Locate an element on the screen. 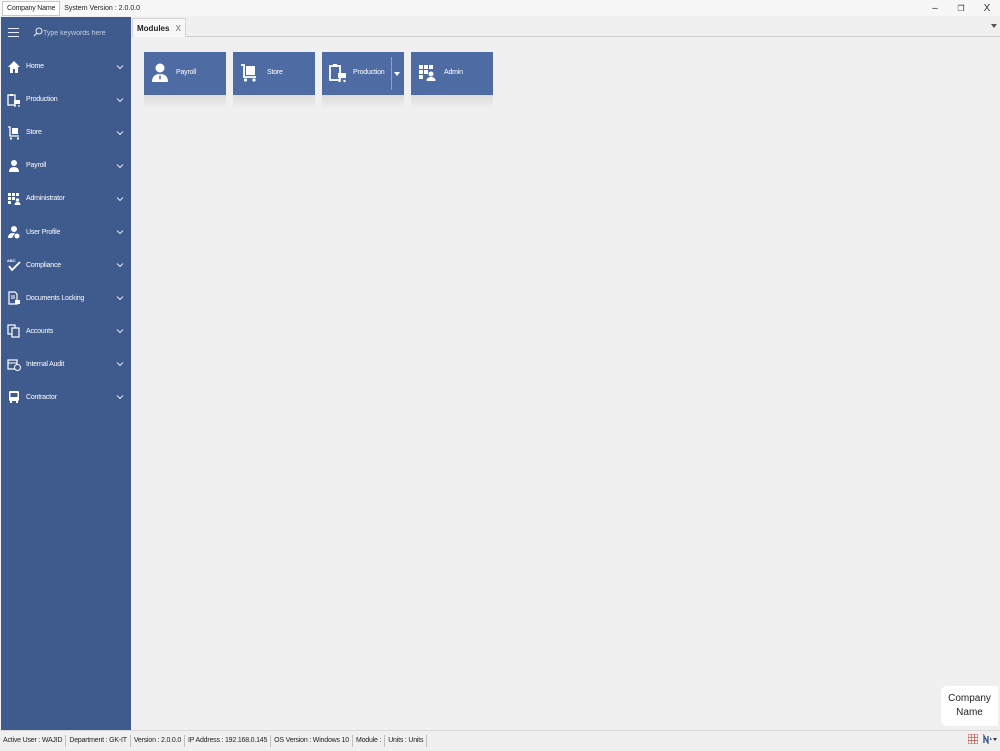 This screenshot has height=751, width=1000. sidebar-item-home: Home is located at coordinates (66, 66).